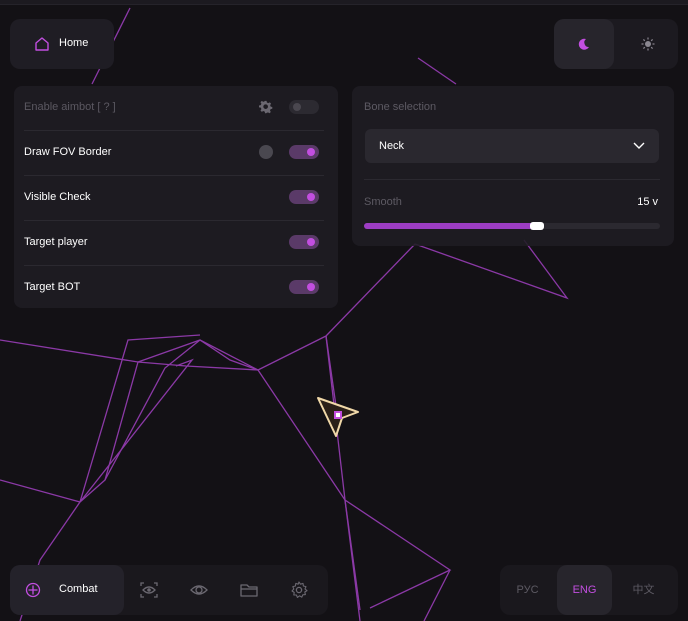 This screenshot has width=688, height=621. I want to click on target-bot-toggle, so click(304, 287).